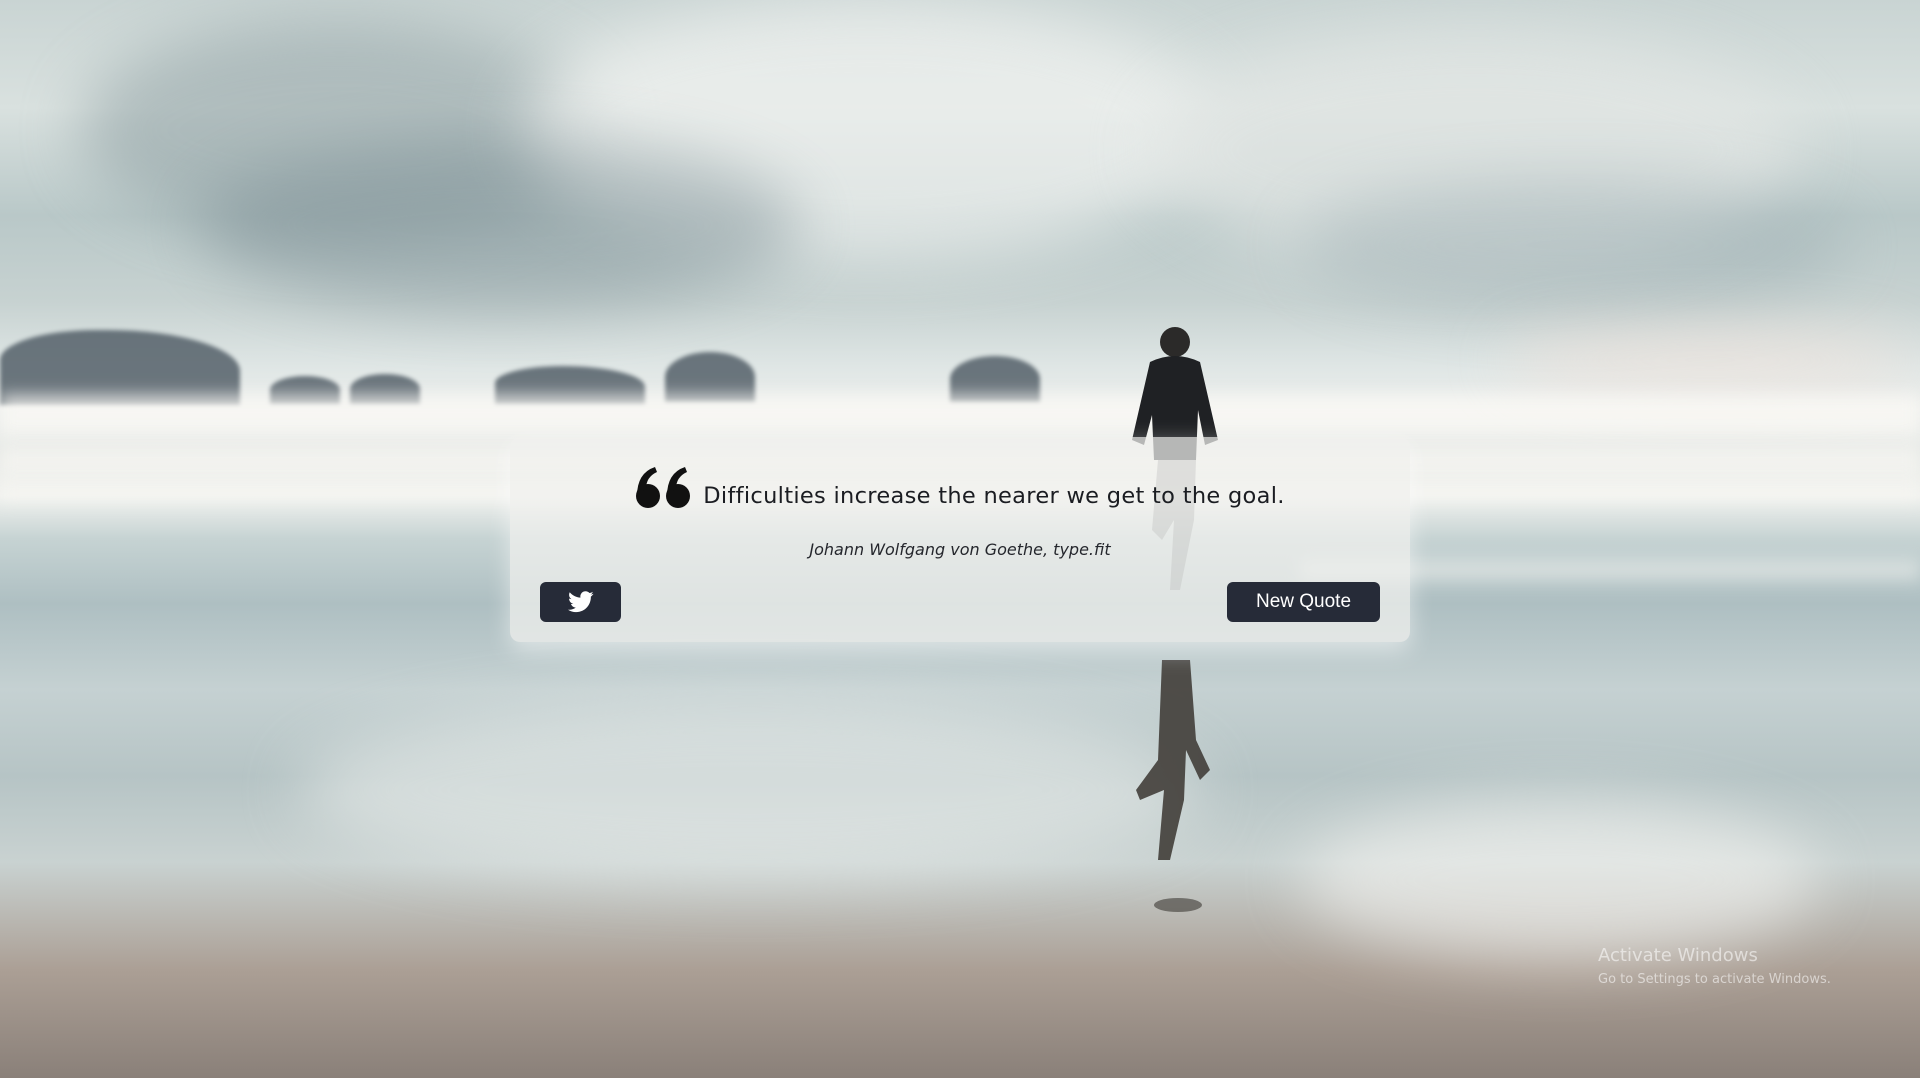 The height and width of the screenshot is (1078, 1920). I want to click on surf-wave, so click(960, 415).